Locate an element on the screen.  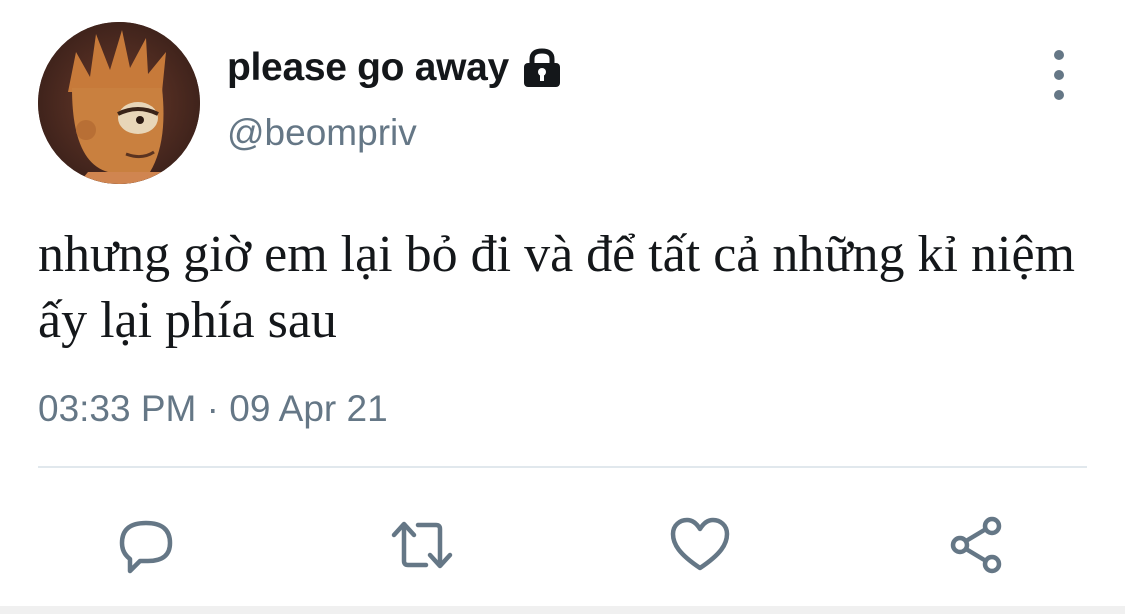
avatar is located at coordinates (119, 103).